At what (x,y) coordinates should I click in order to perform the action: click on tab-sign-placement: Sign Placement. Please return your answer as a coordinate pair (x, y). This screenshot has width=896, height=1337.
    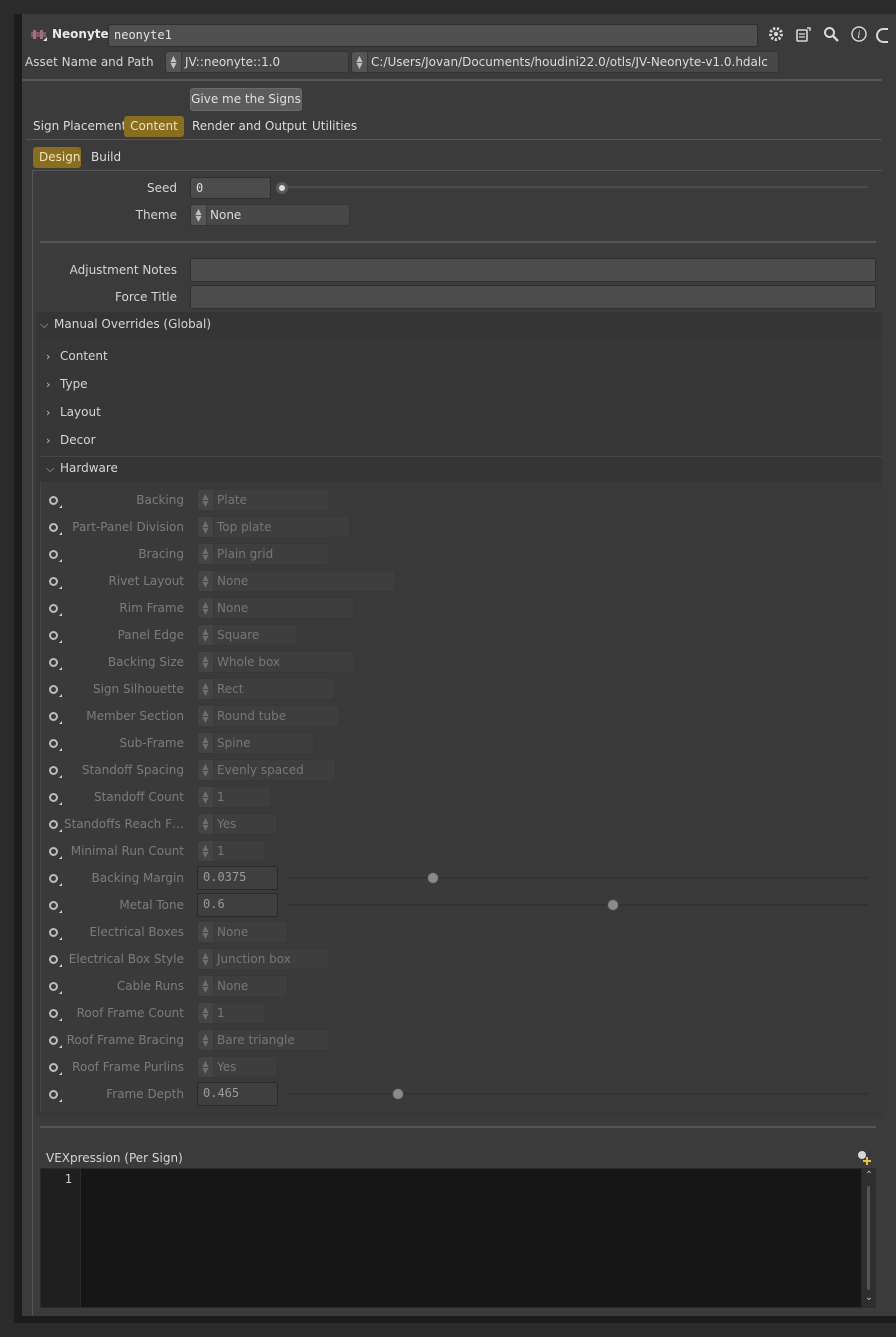
    Looking at the image, I should click on (79, 126).